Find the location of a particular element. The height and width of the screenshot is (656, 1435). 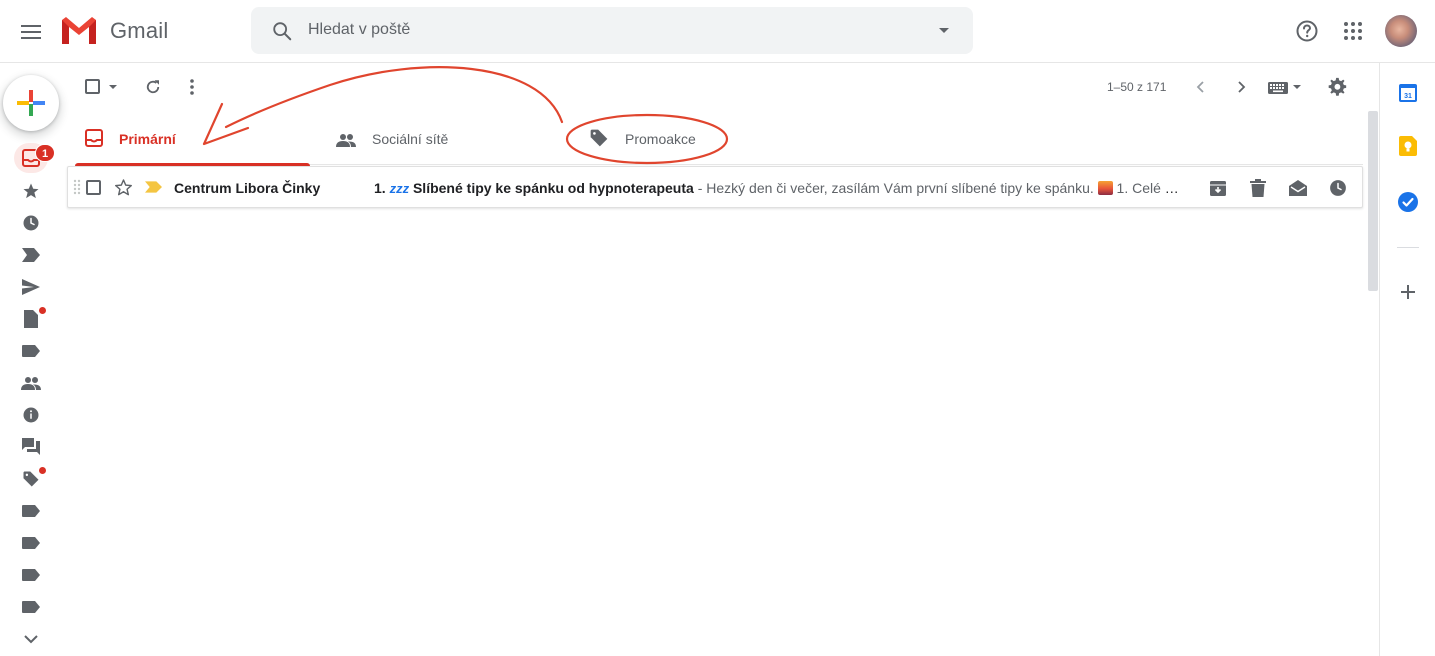

compose-plus-icon is located at coordinates (31, 103).